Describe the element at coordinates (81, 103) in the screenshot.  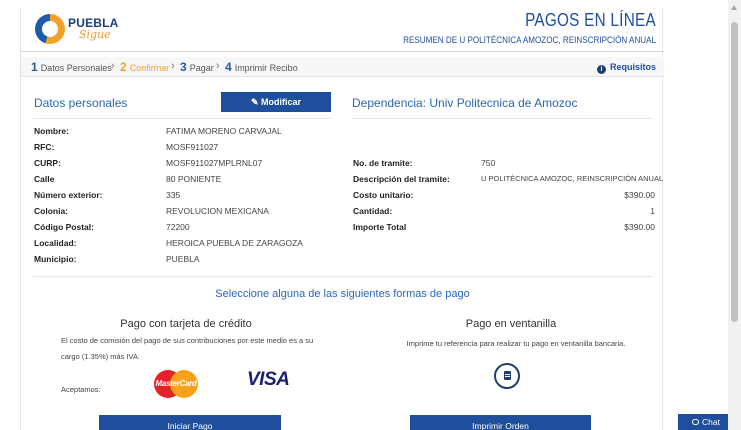
I see `personal-data-title: Datos personales` at that location.